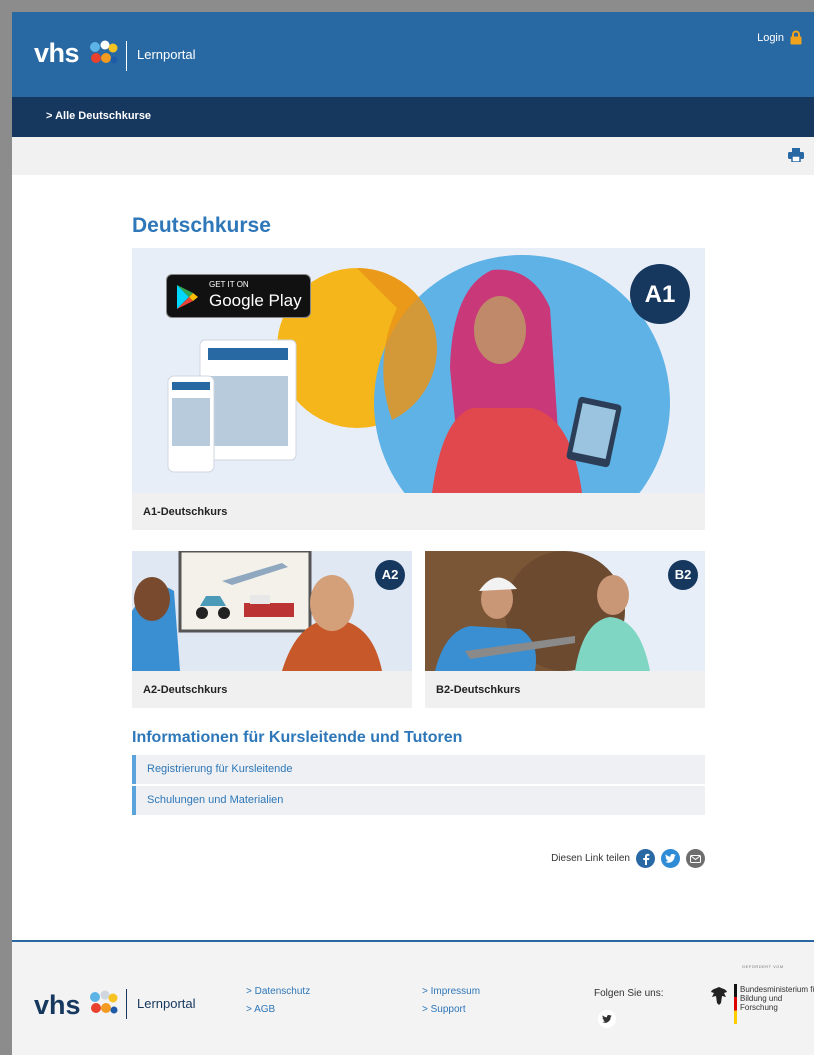  What do you see at coordinates (166, 54) in the screenshot?
I see `logo-subtitle: Lernportal` at bounding box center [166, 54].